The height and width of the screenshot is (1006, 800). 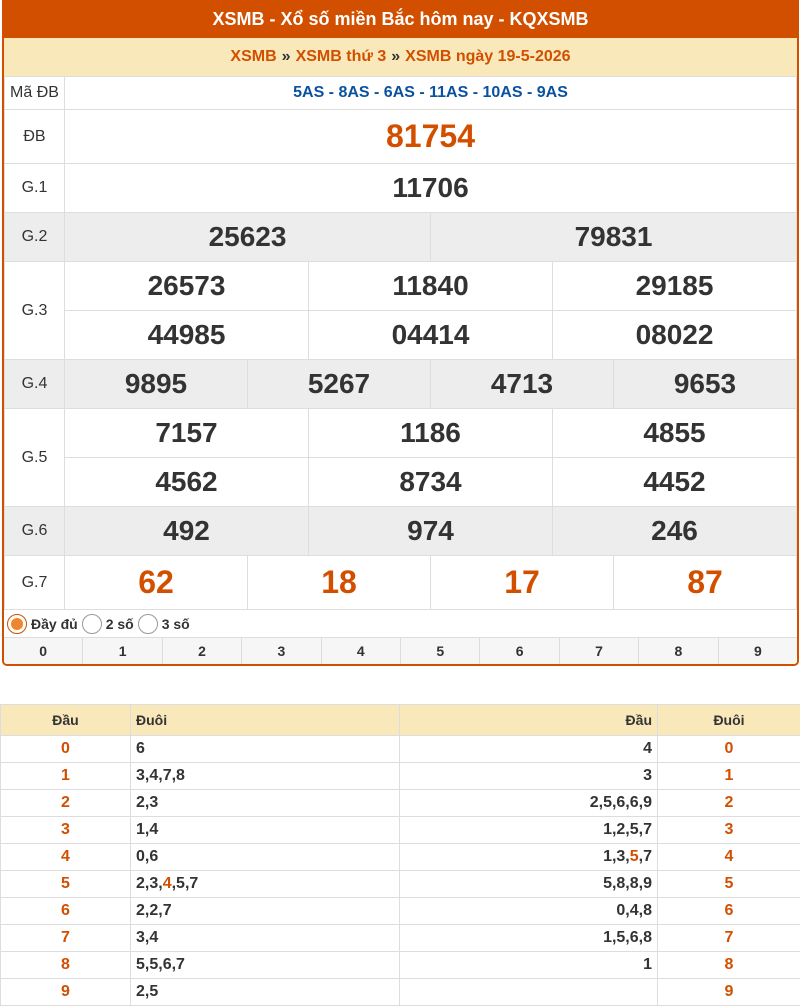 What do you see at coordinates (528, 830) in the screenshot?
I see `head-values: 1,2,5,7` at bounding box center [528, 830].